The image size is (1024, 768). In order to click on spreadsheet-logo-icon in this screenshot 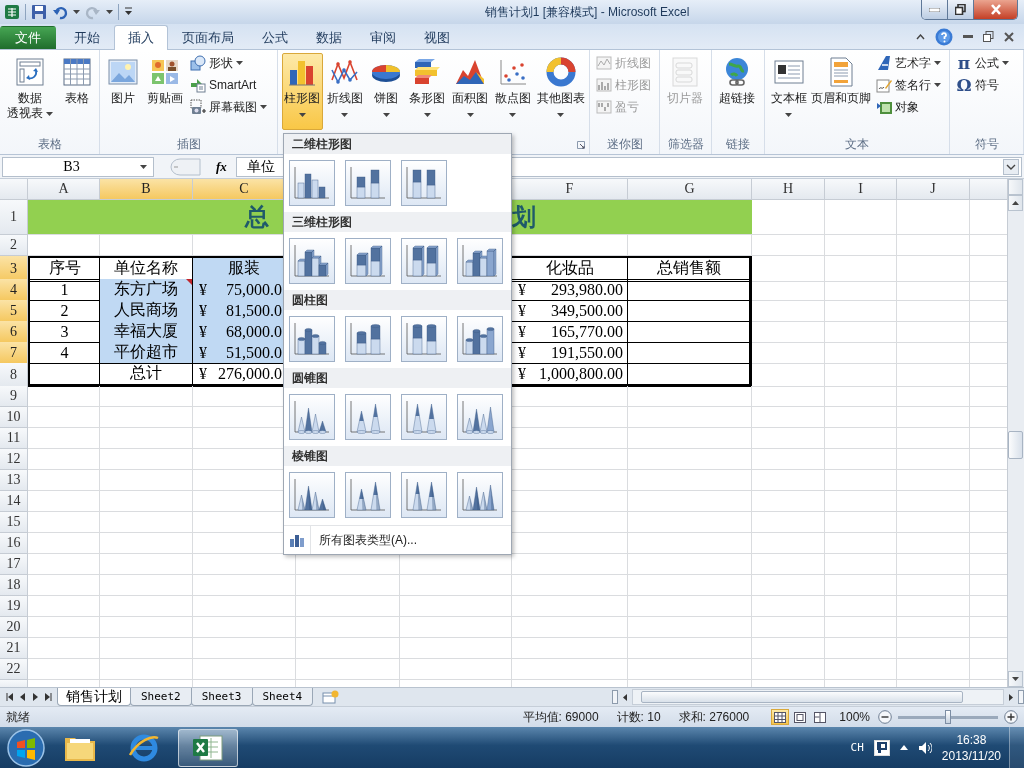, I will do `click(12, 12)`.